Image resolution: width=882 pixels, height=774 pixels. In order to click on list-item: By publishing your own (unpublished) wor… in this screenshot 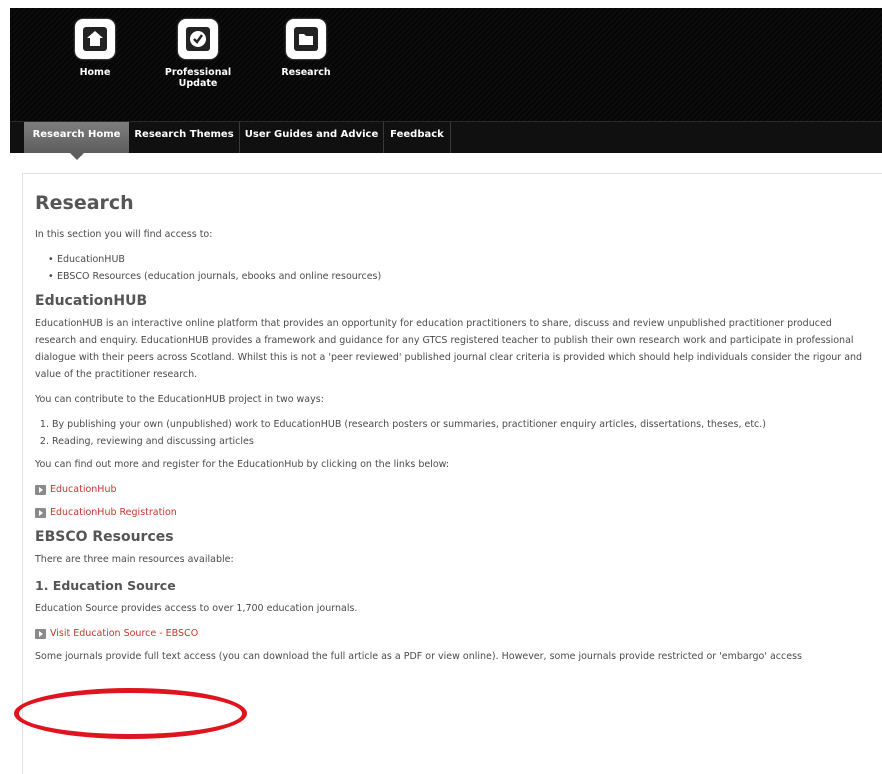, I will do `click(463, 424)`.